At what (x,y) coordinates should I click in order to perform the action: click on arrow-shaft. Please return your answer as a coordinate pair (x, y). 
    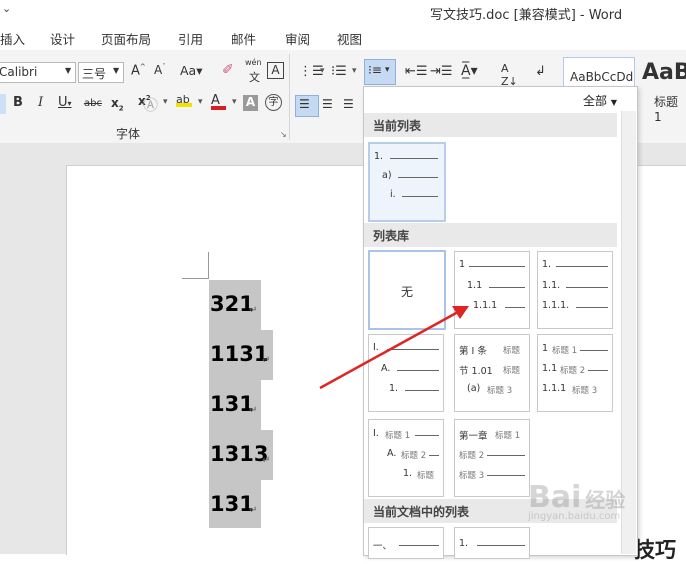
    Looking at the image, I should click on (389, 350).